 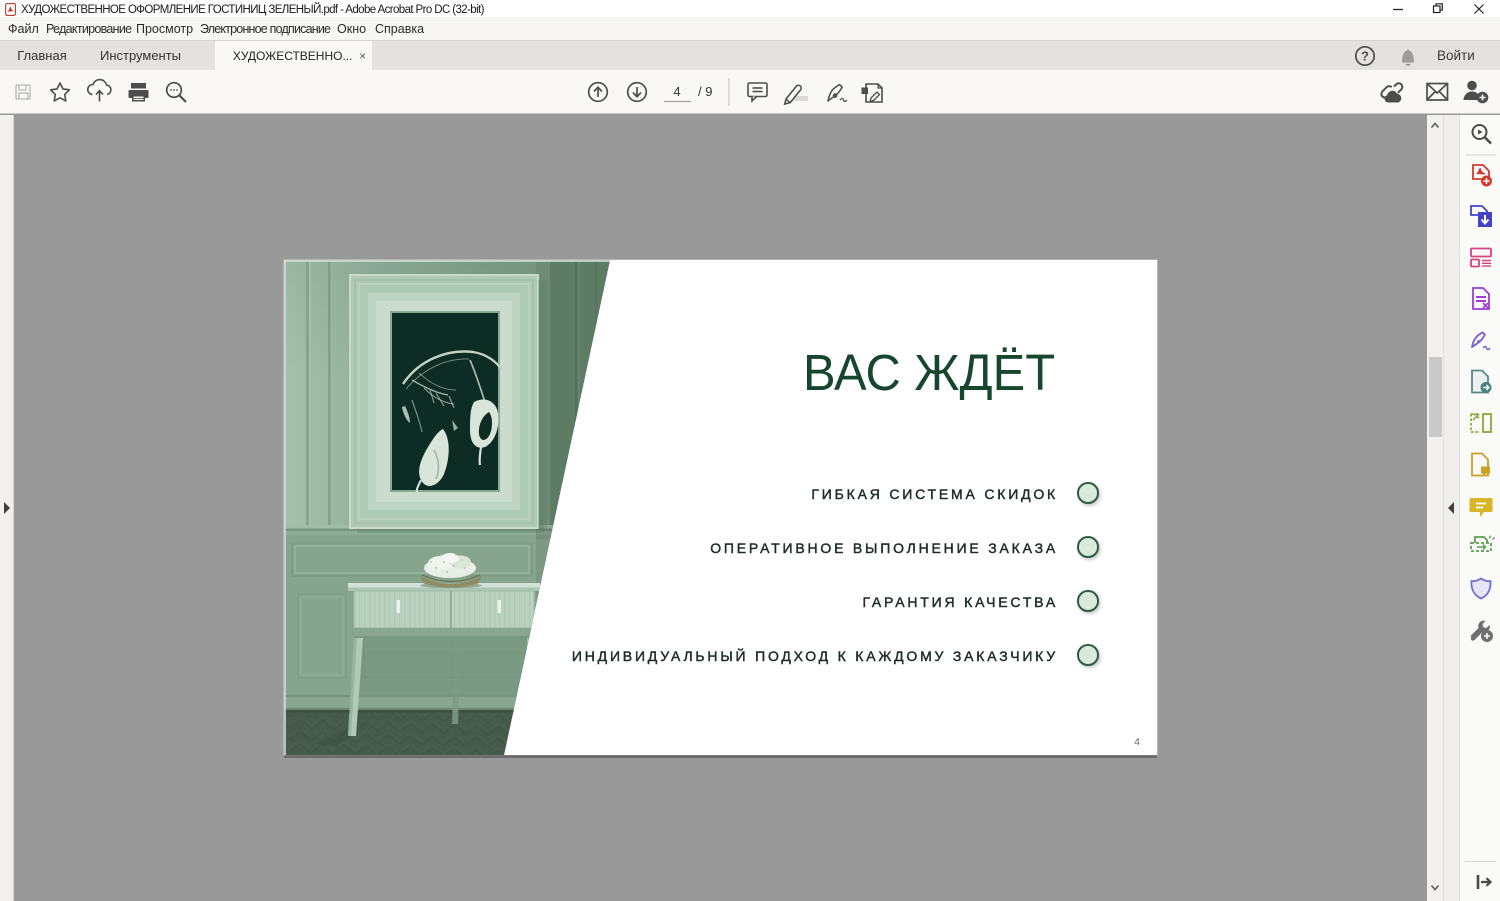 What do you see at coordinates (676, 91) in the screenshot?
I see `svg-text: 4` at bounding box center [676, 91].